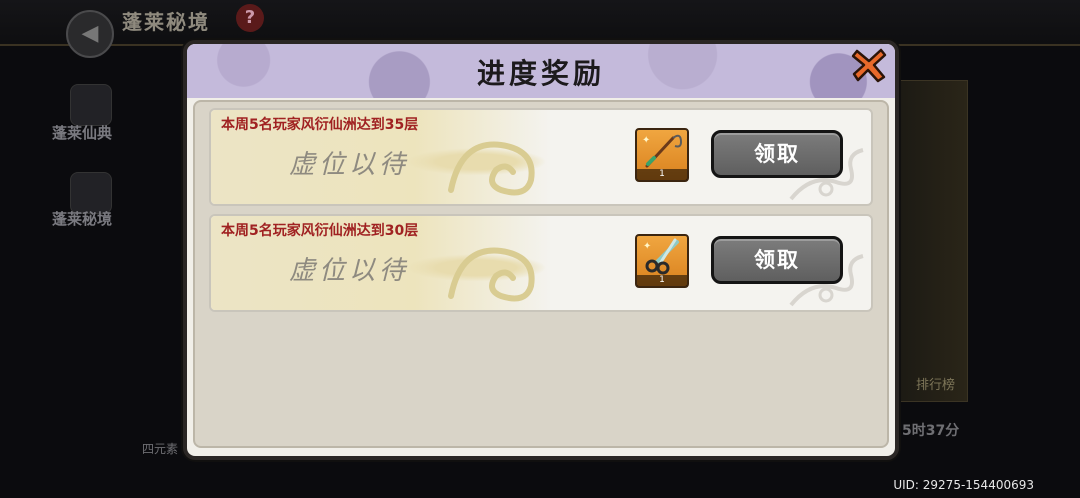 This screenshot has height=498, width=1080. I want to click on reward-row: 本周5名玩家风衍仙洲达到30层 虚位以待 ✦ 1 领取, so click(541, 263).